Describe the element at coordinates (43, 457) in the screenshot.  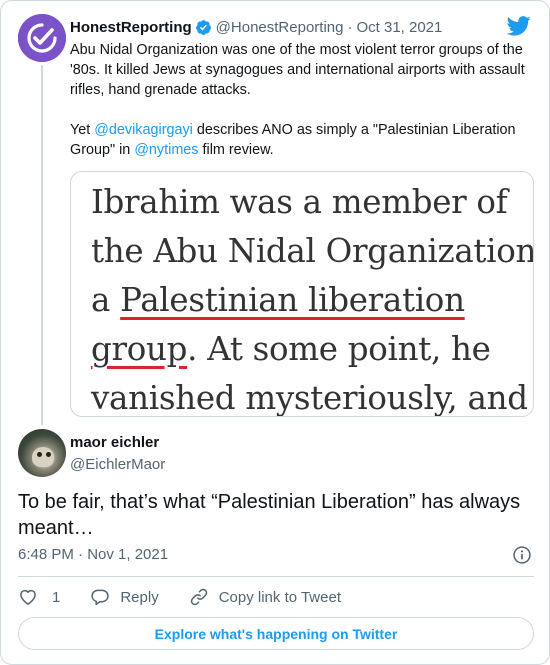
I see `avatar-photo-face` at that location.